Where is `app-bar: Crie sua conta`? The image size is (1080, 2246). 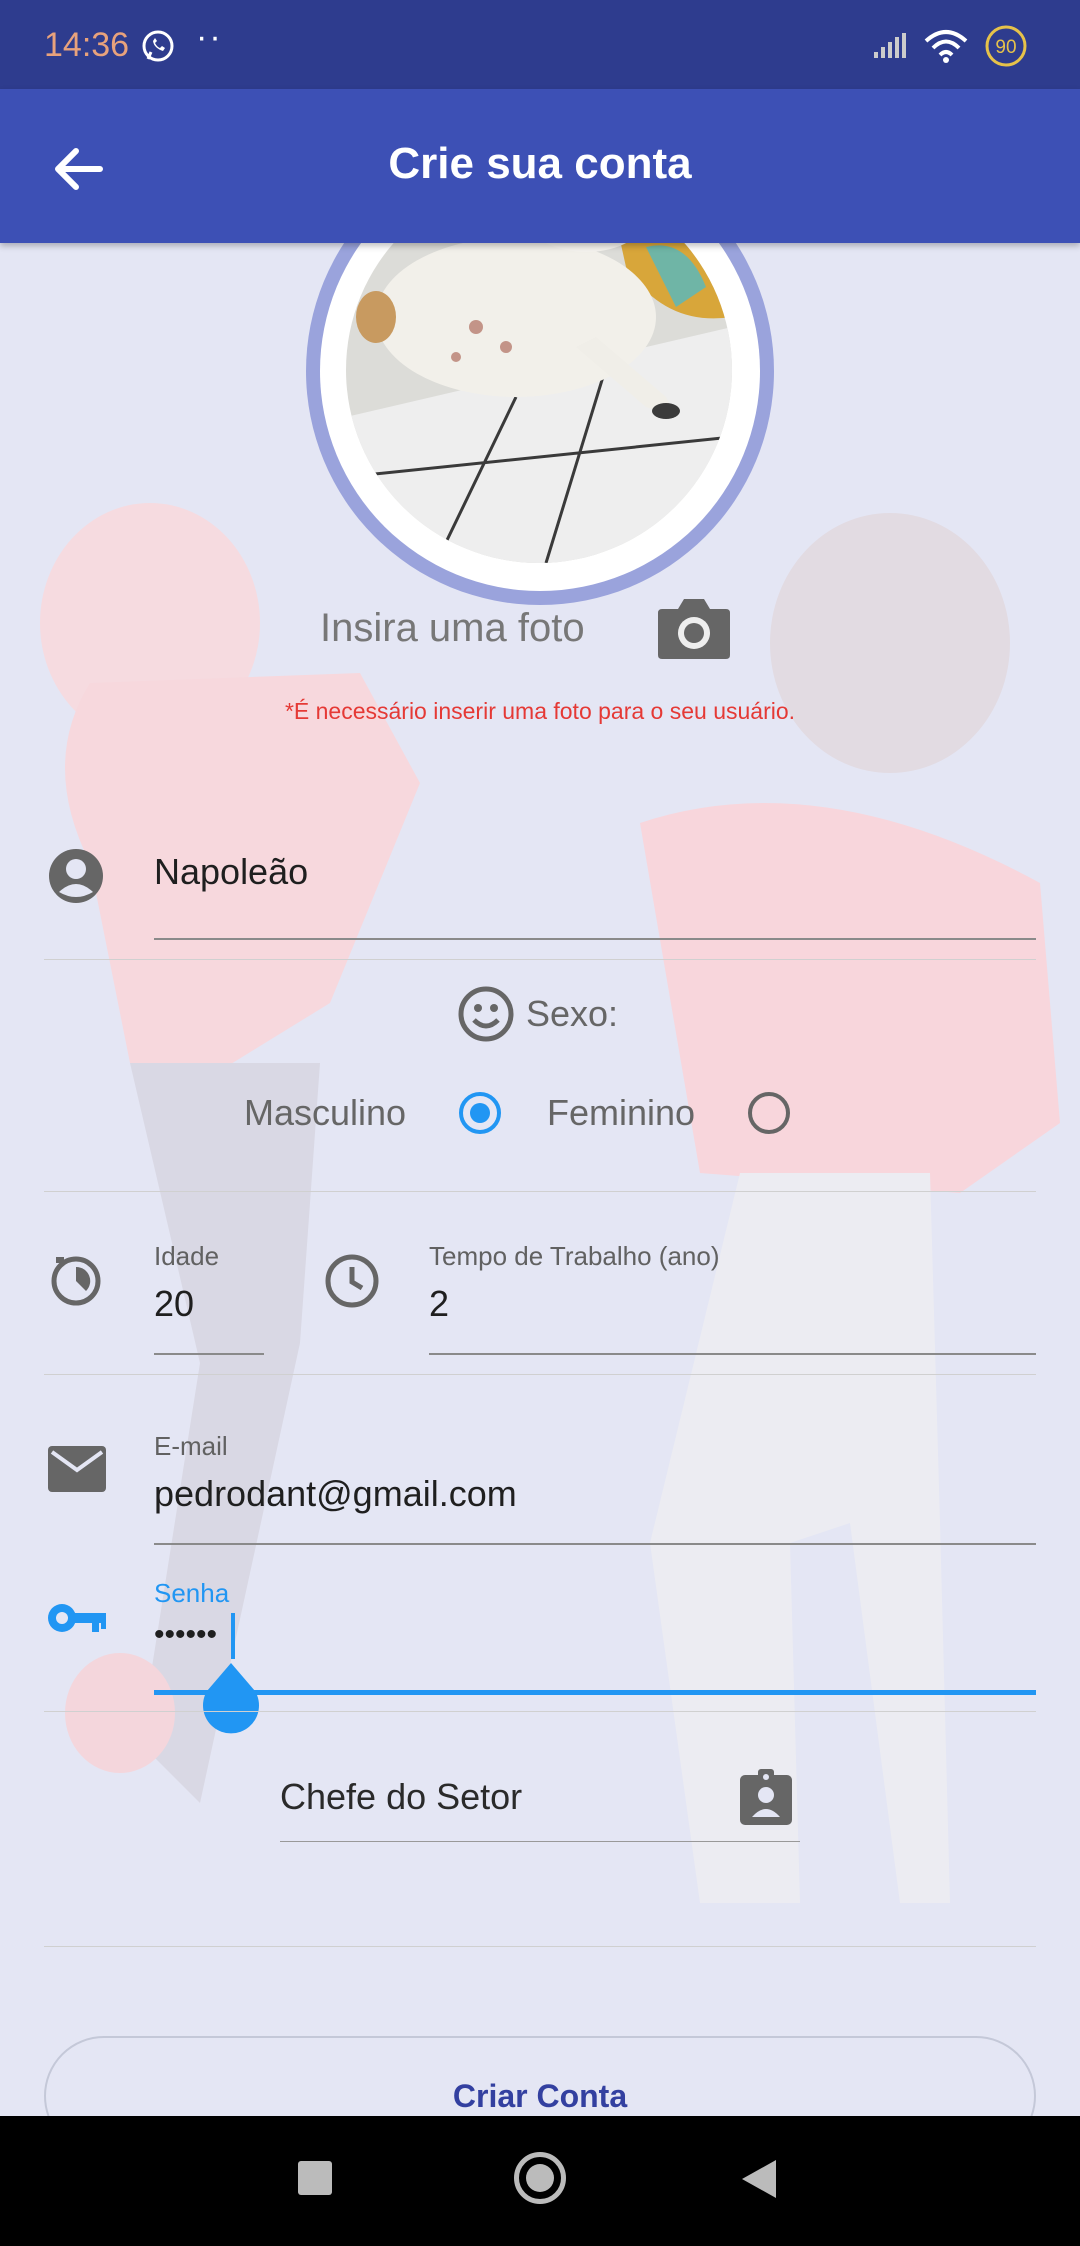 app-bar: Crie sua conta is located at coordinates (540, 166).